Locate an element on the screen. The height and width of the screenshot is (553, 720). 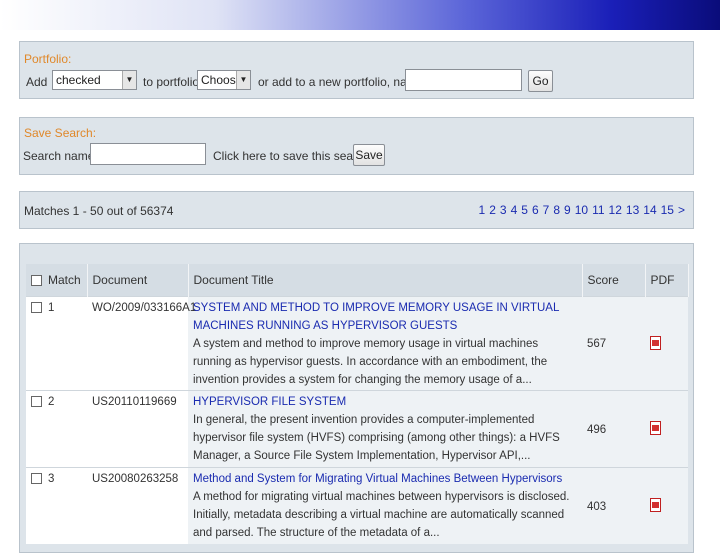
score-cell: 567 is located at coordinates (613, 342).